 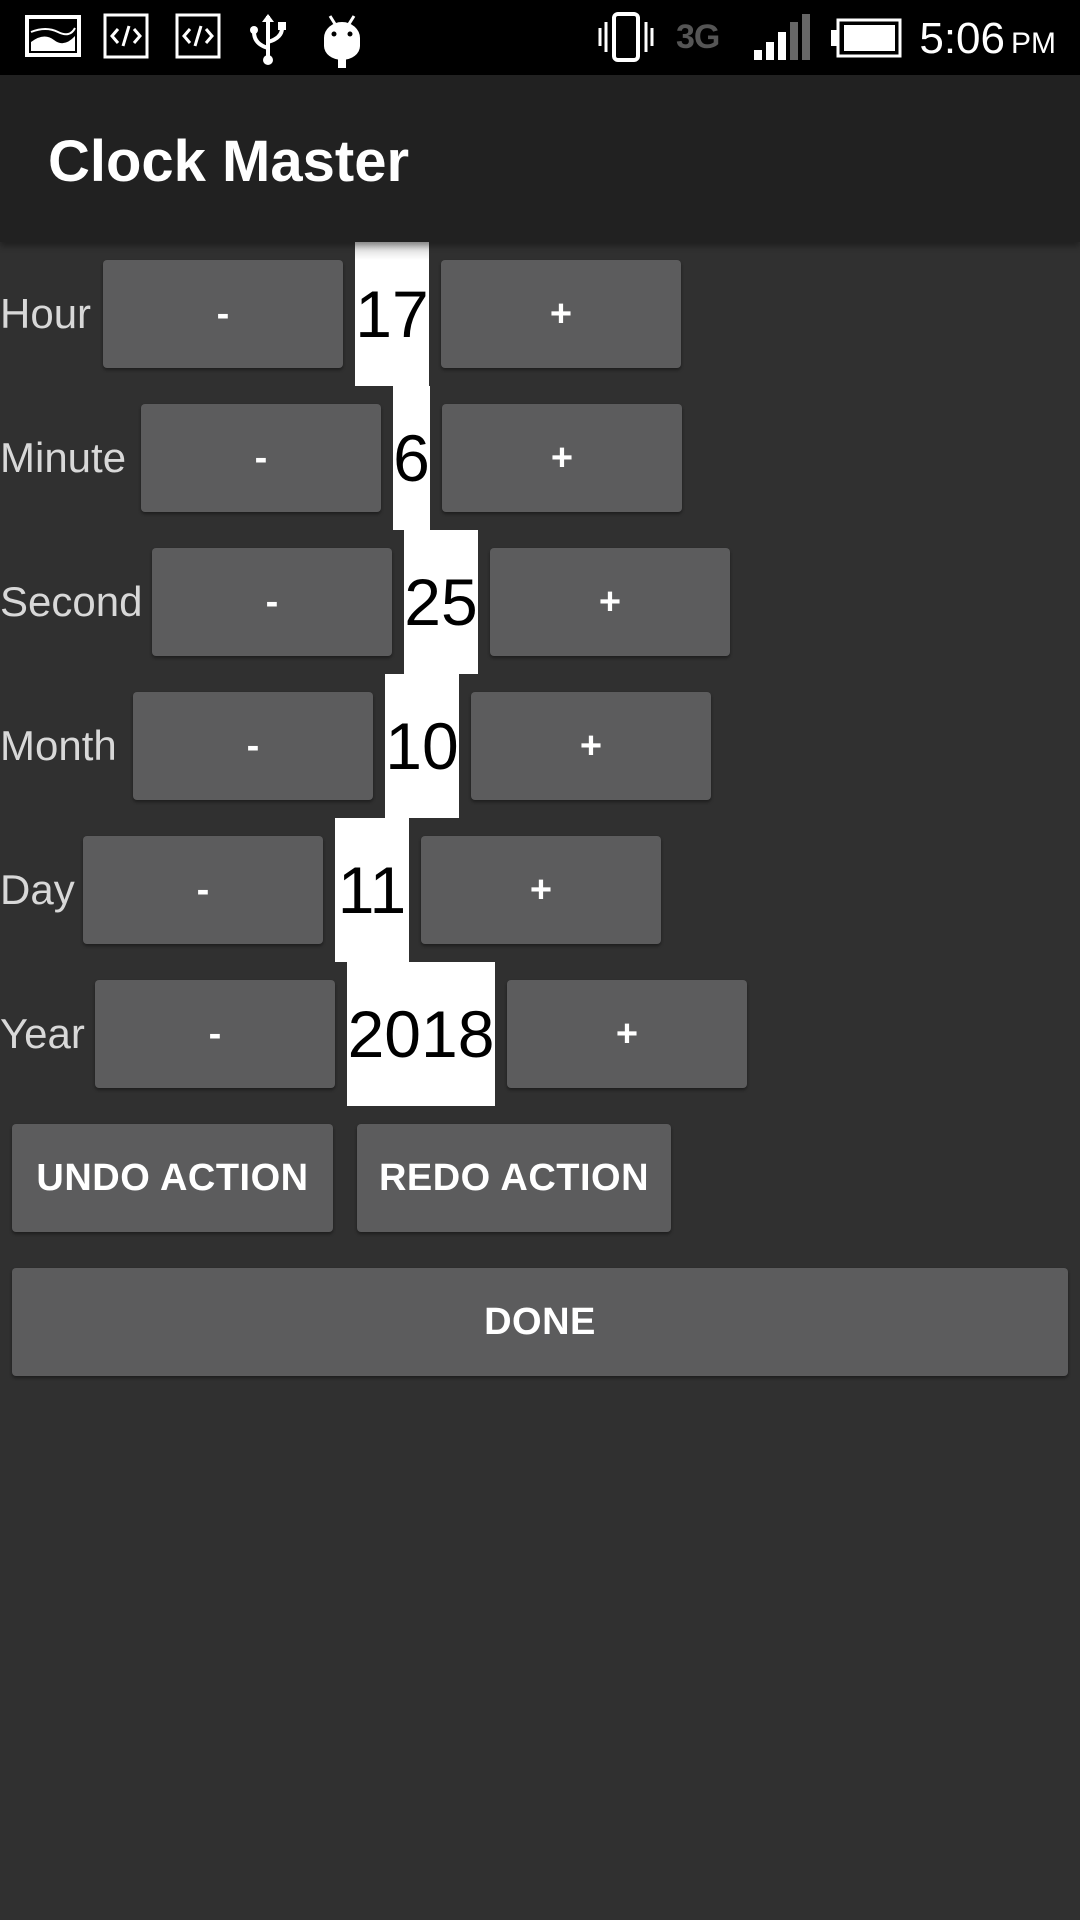 What do you see at coordinates (342, 41) in the screenshot?
I see `android-debug-icon` at bounding box center [342, 41].